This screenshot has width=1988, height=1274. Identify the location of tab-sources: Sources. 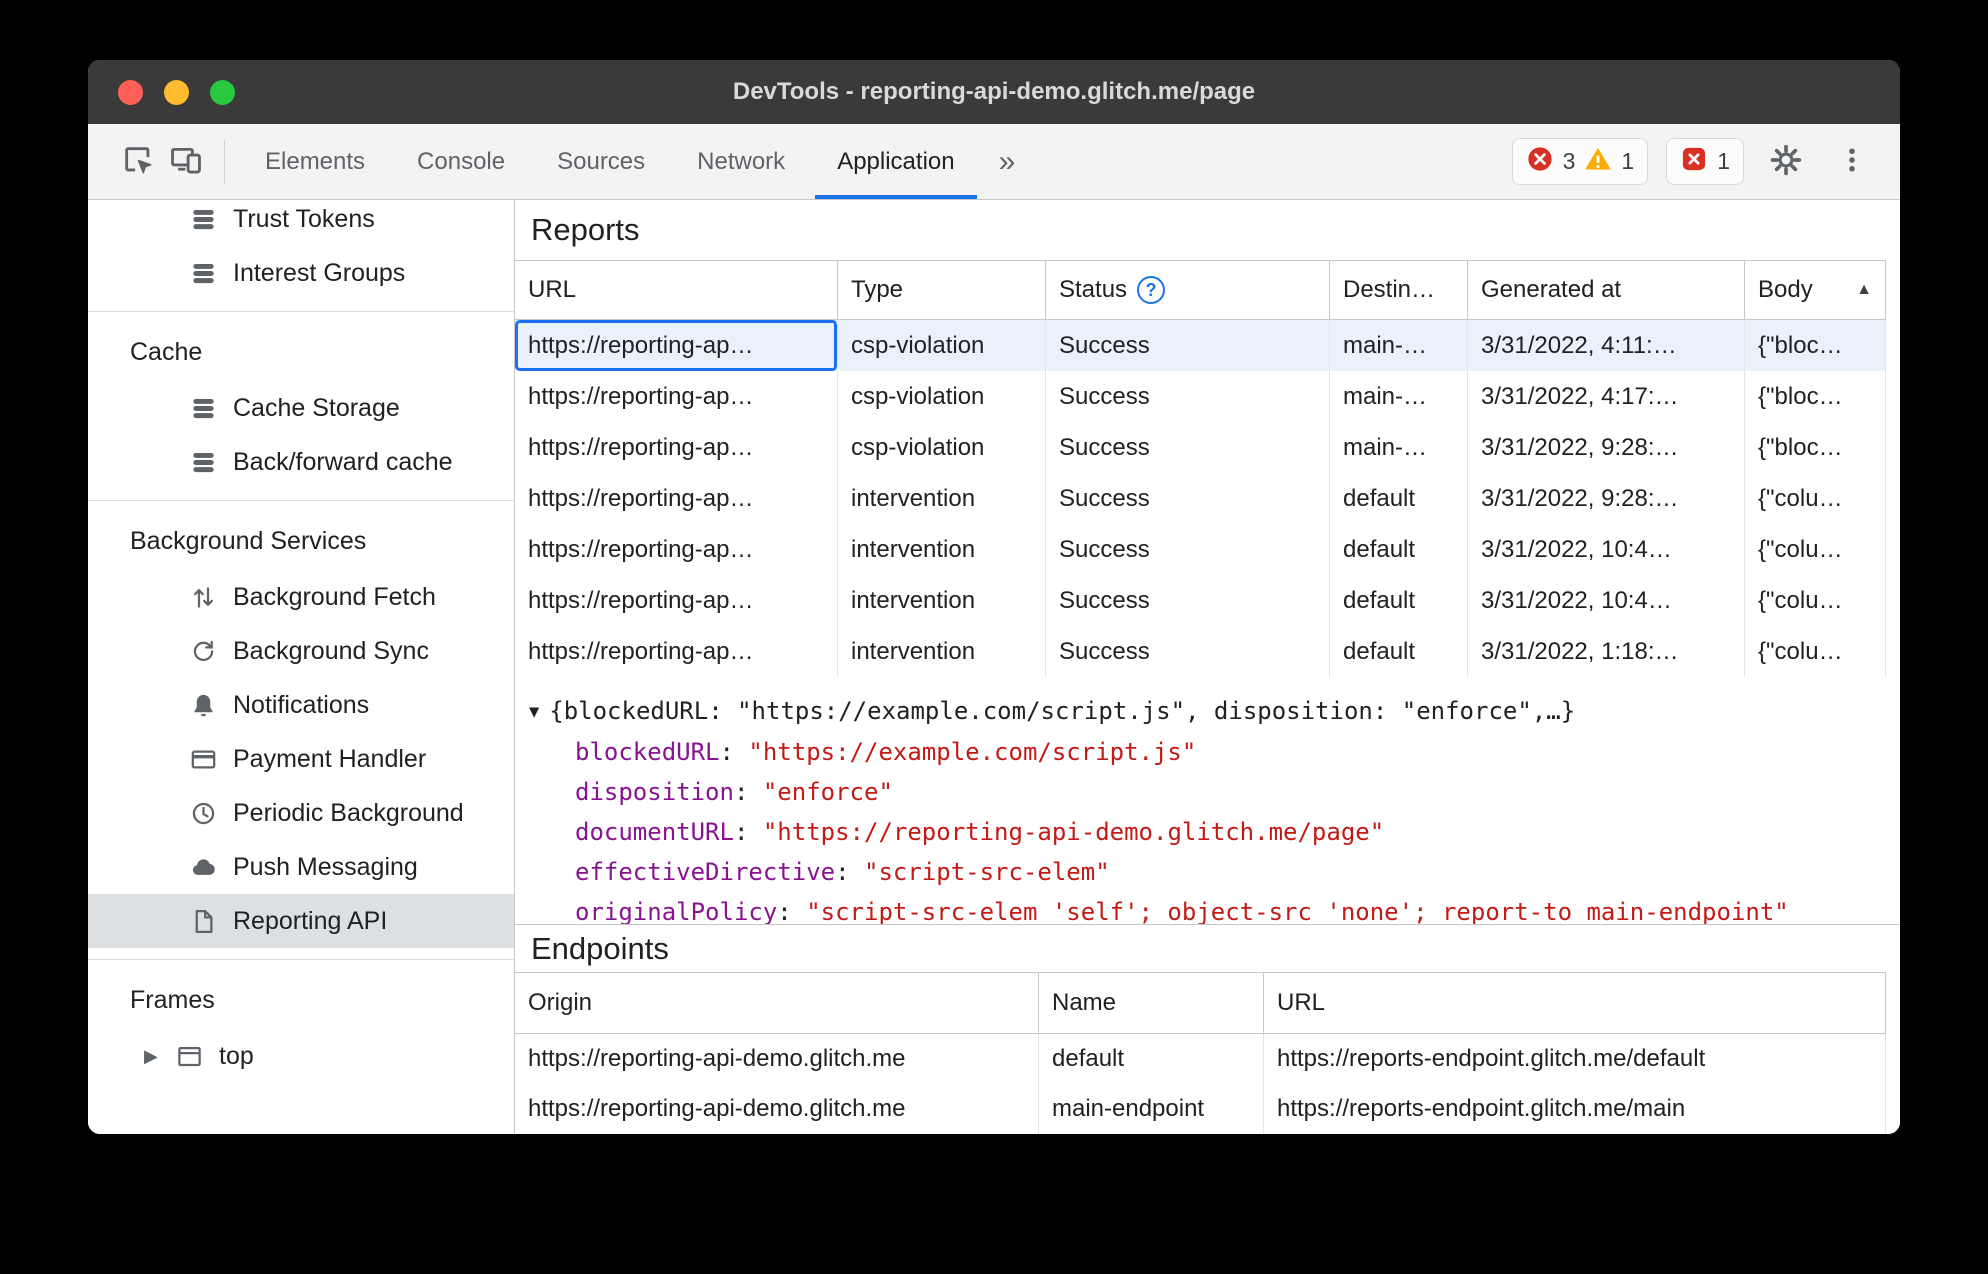
(601, 161).